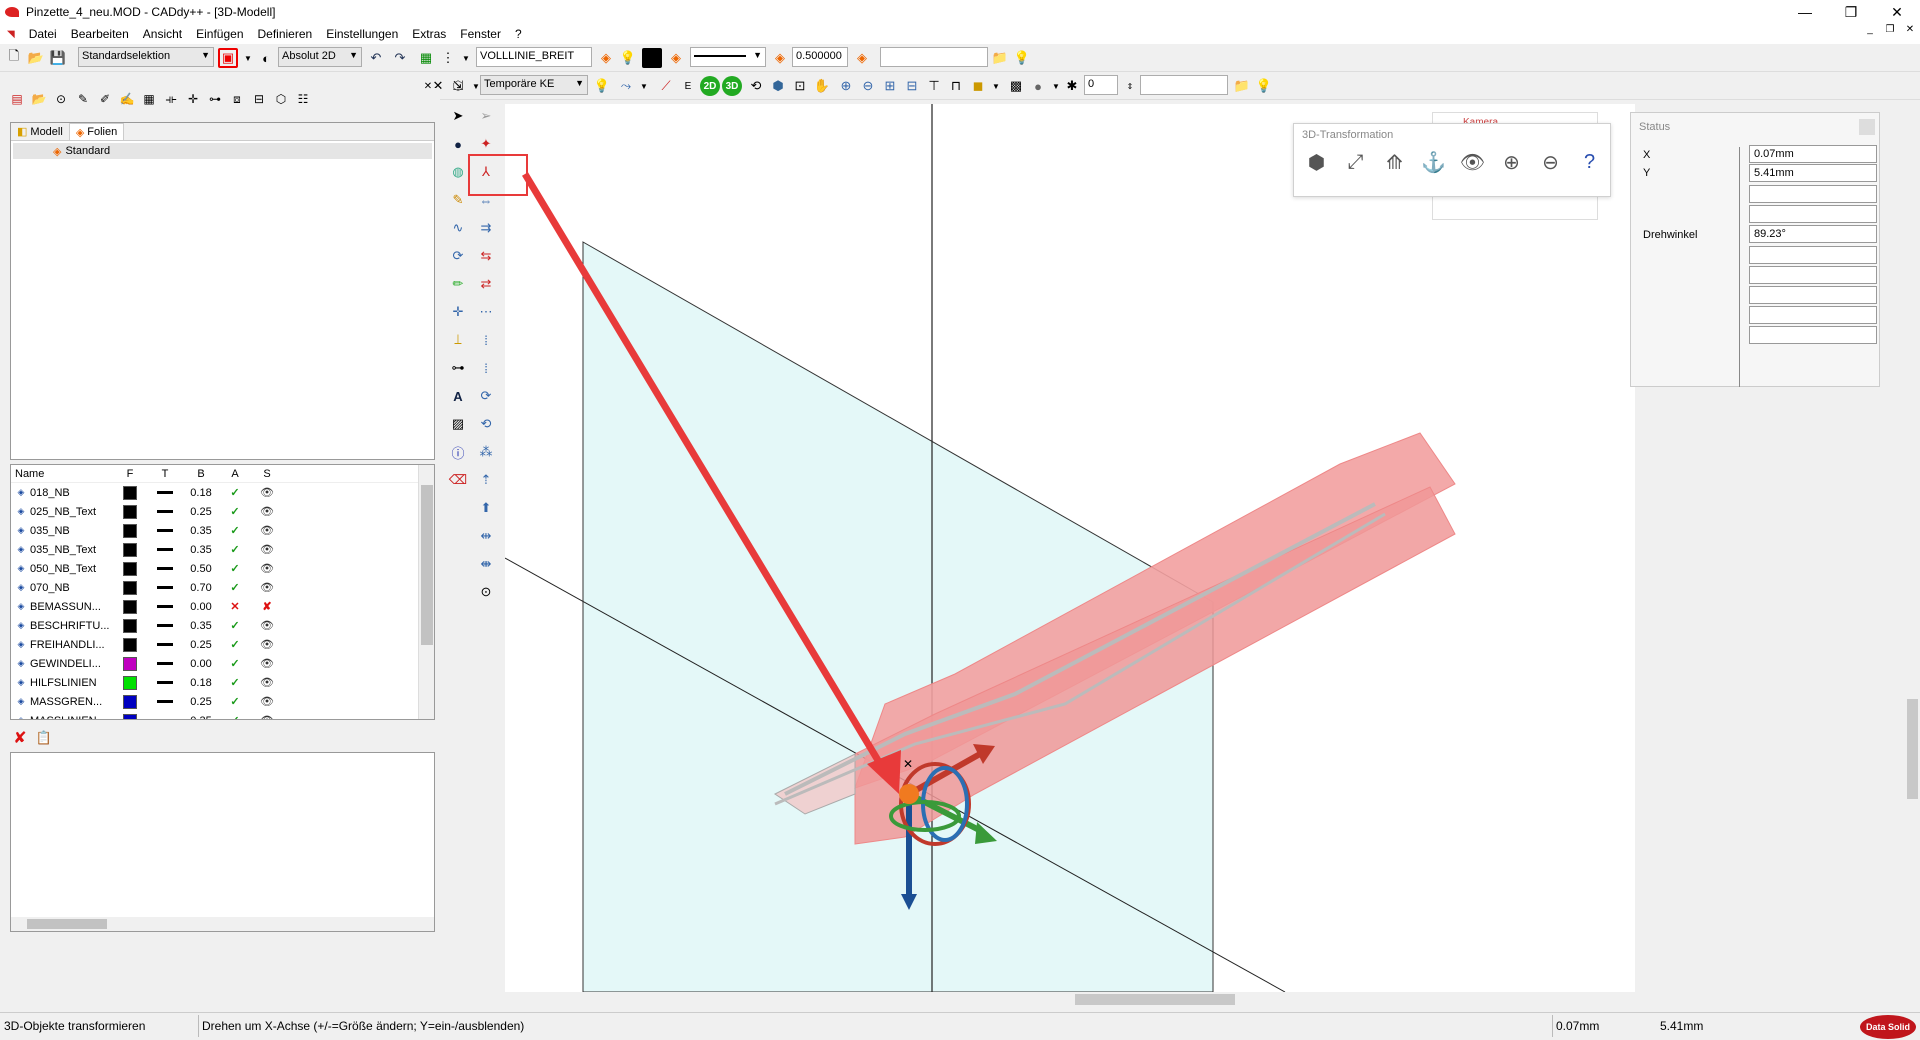 This screenshot has height=1040, width=1920. What do you see at coordinates (732, 86) in the screenshot?
I see `3d-button: 3D` at bounding box center [732, 86].